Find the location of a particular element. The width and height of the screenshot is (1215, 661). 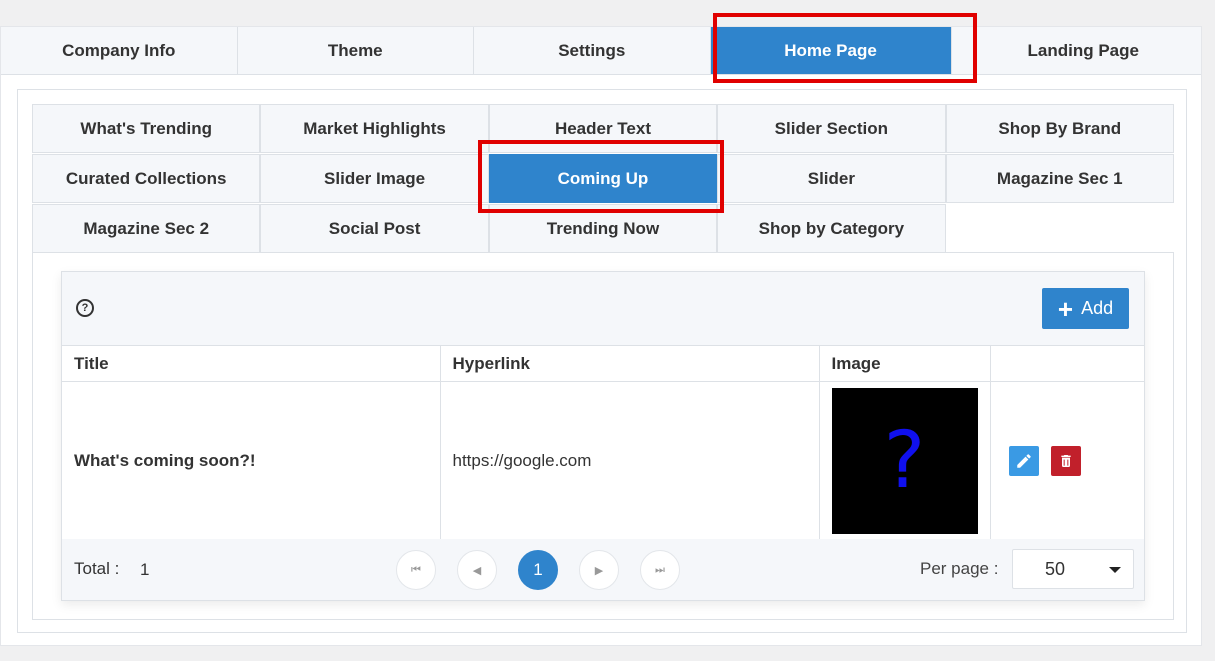

per-page-label: Per page : is located at coordinates (959, 568).